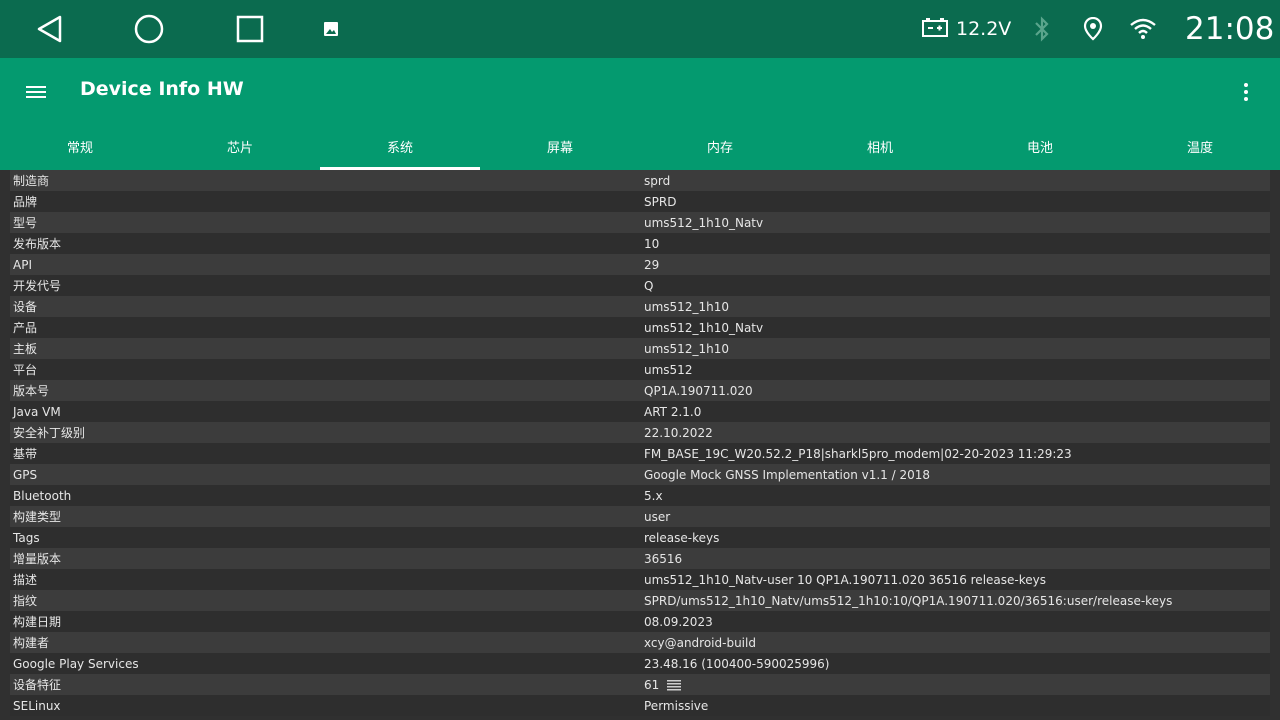 This screenshot has width=1280, height=720. What do you see at coordinates (25, 370) in the screenshot?
I see `item-label: 平台` at bounding box center [25, 370].